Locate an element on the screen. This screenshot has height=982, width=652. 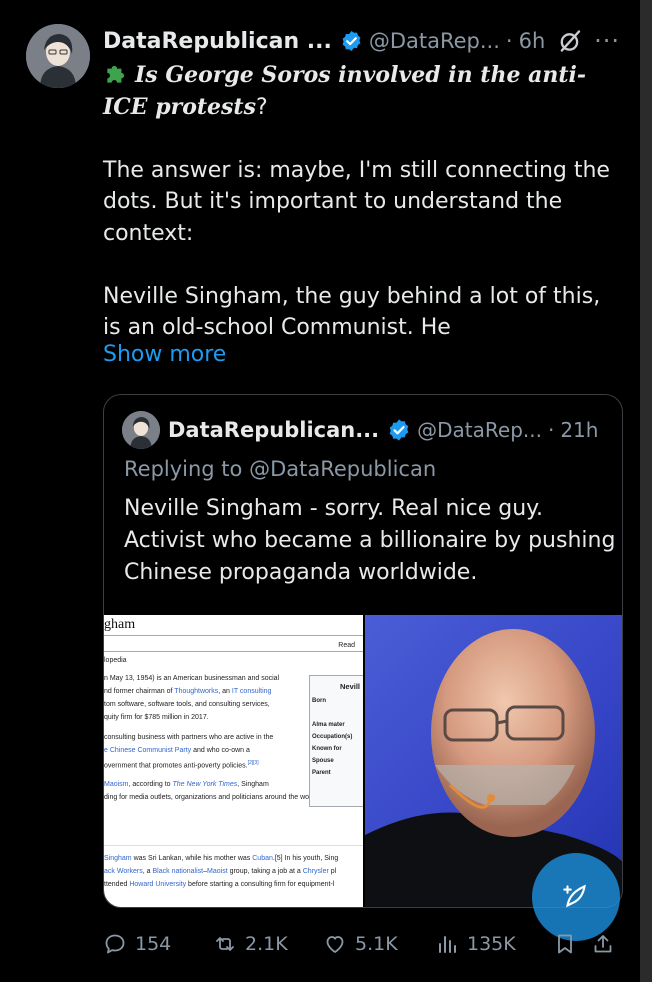
like-count: 5.1K is located at coordinates (376, 944).